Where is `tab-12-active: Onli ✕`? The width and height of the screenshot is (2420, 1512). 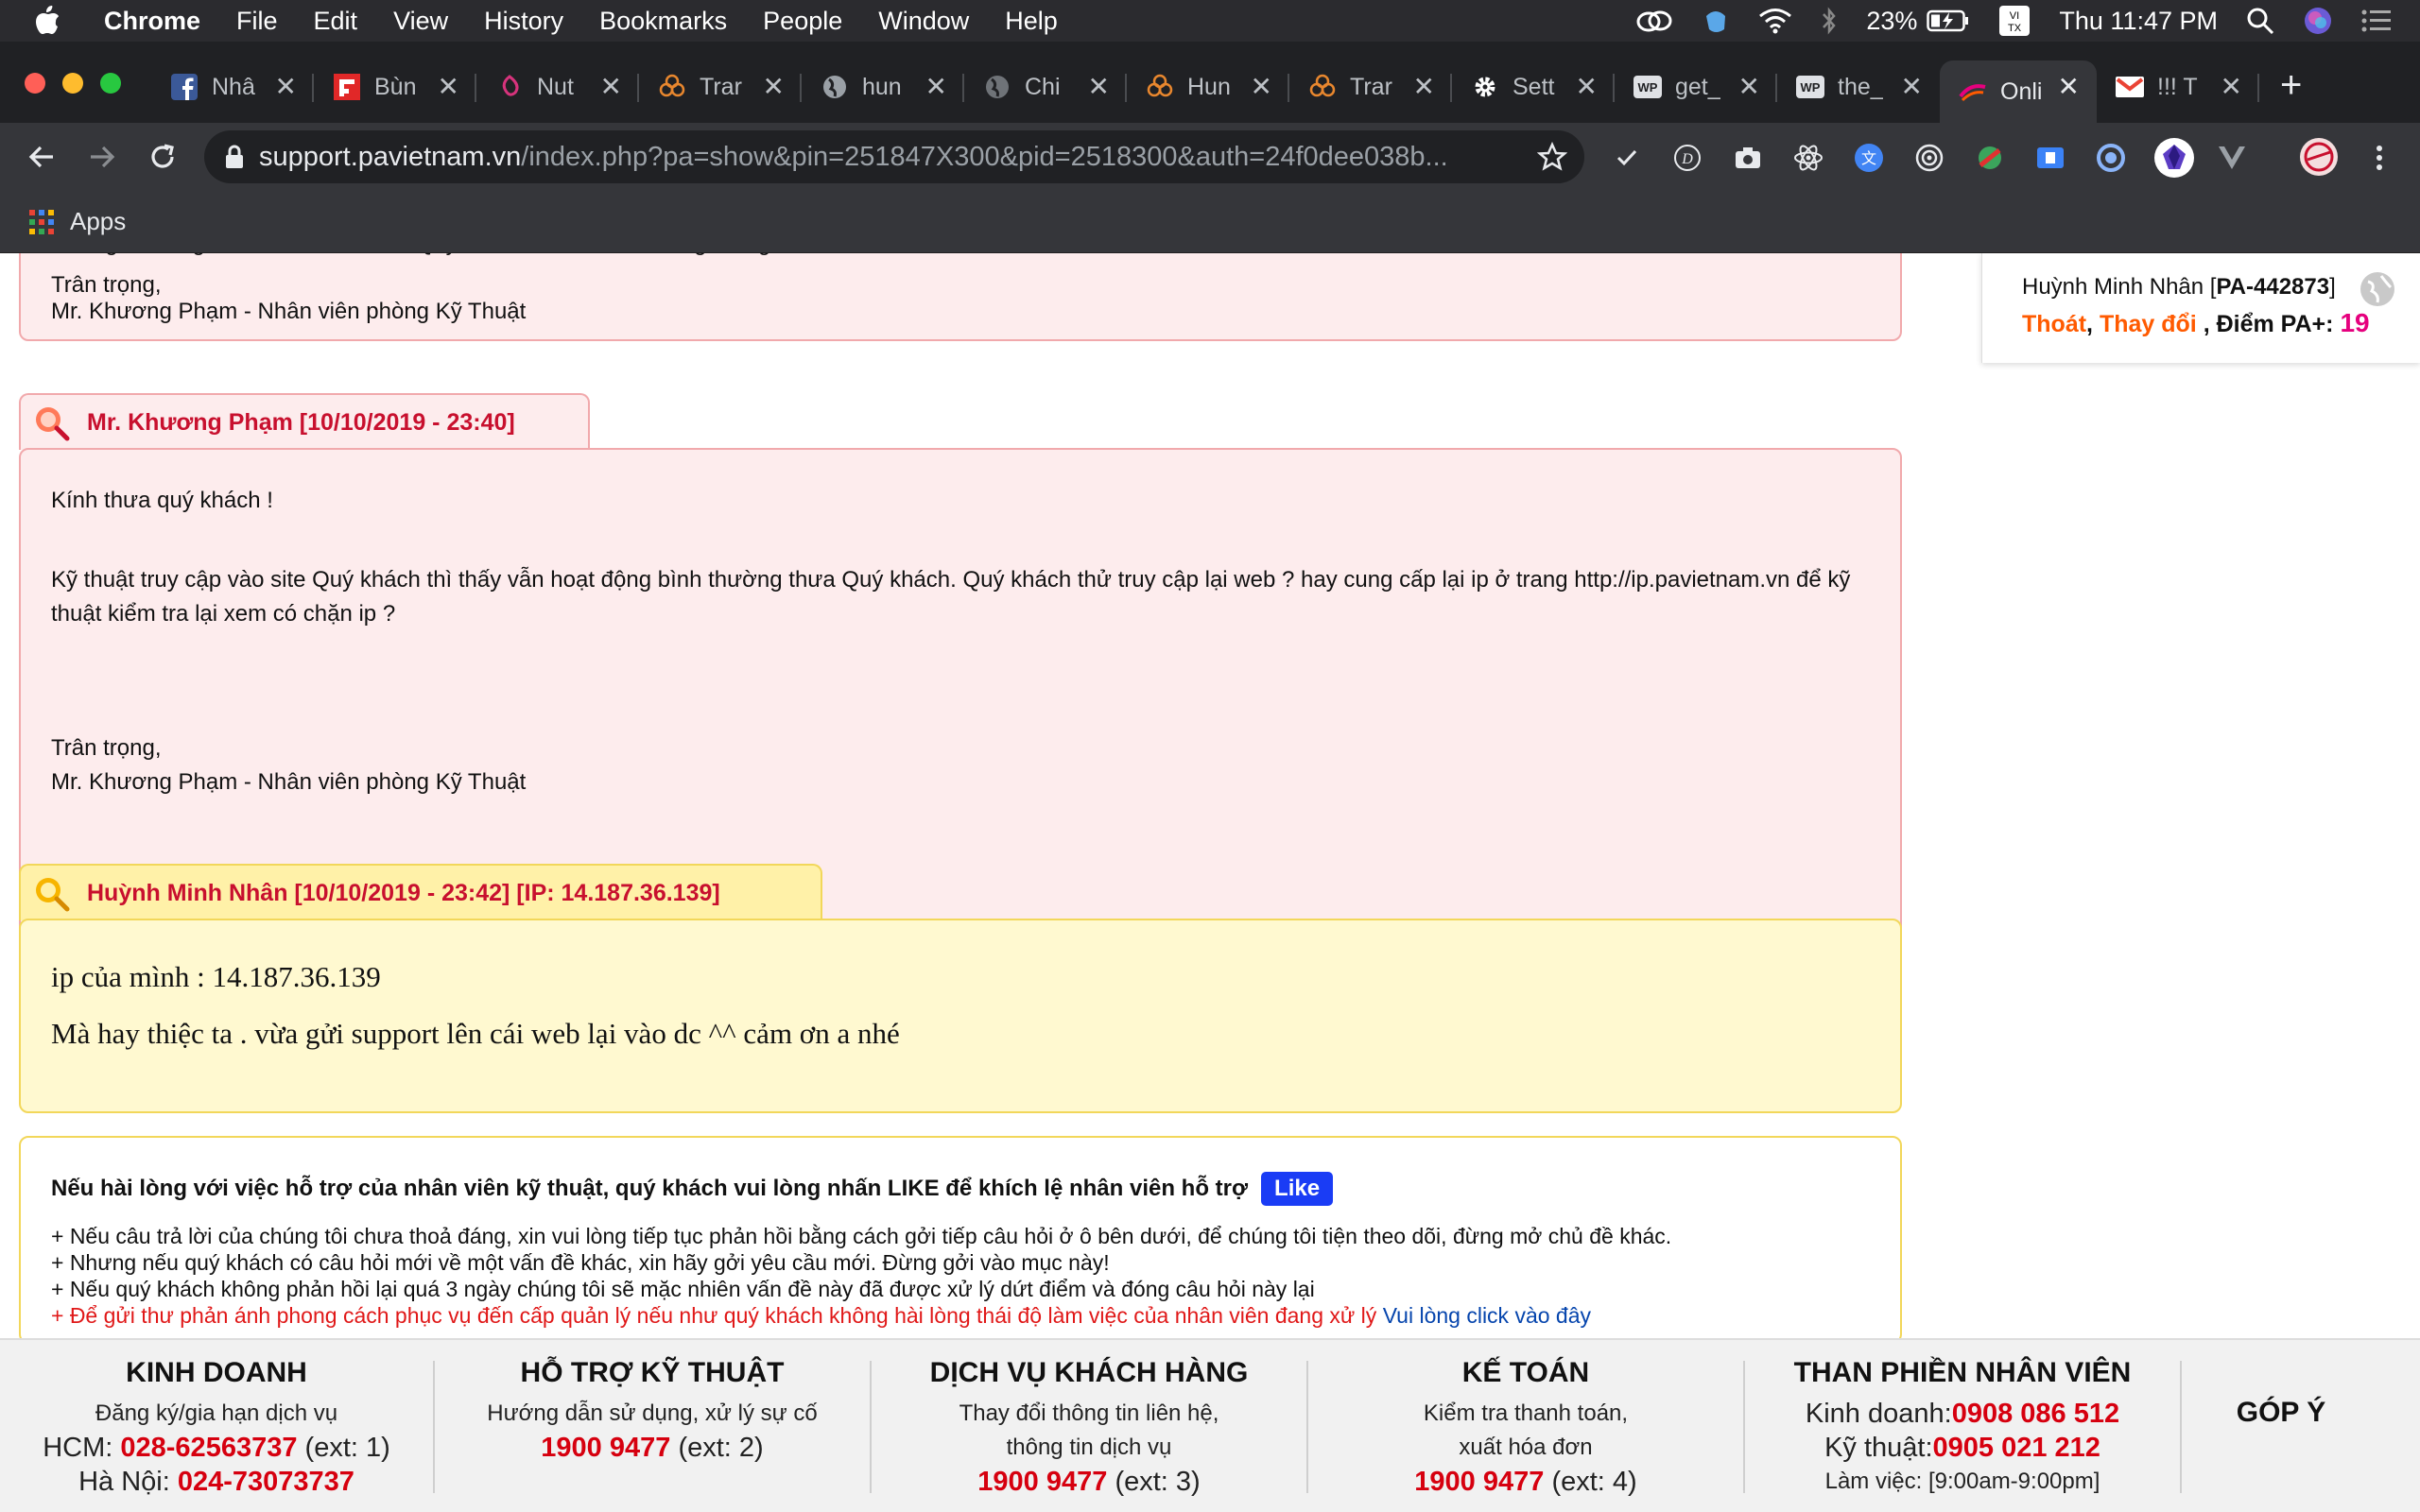
tab-12-active: Onli ✕ is located at coordinates (2019, 91).